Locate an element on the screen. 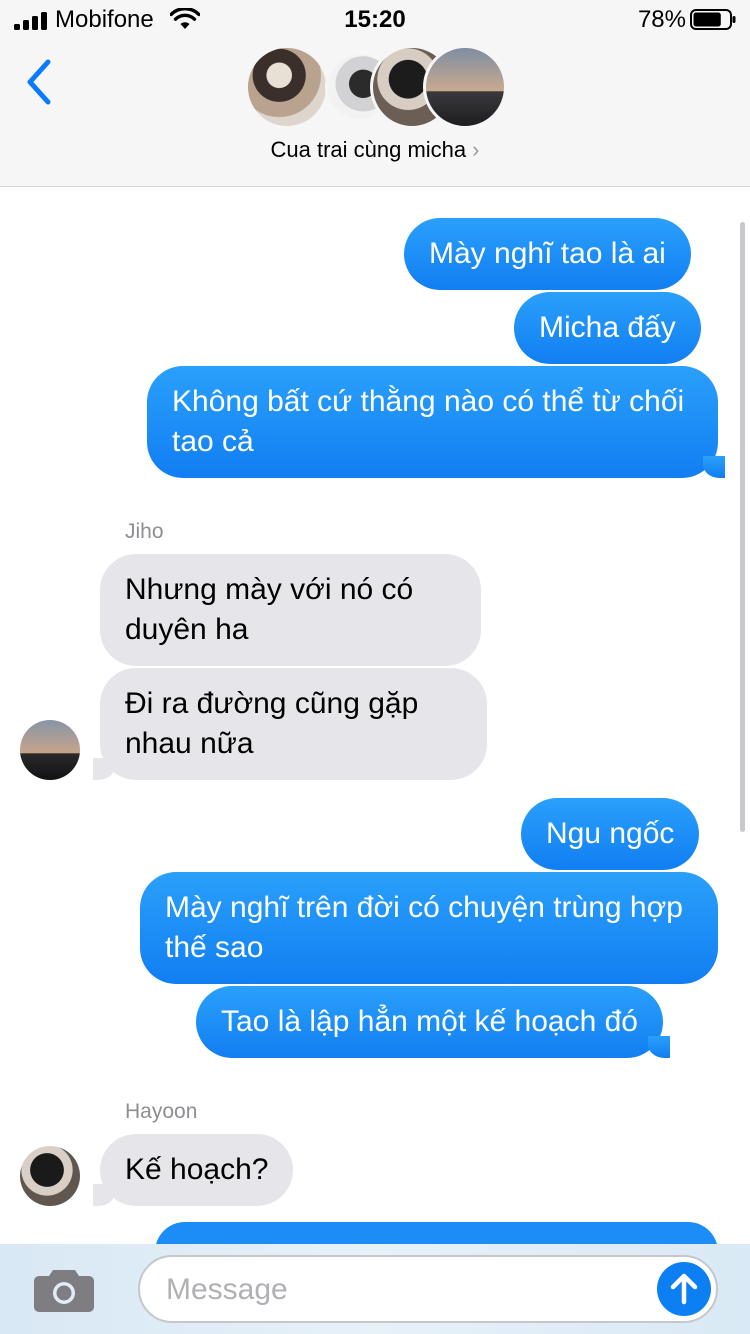 The width and height of the screenshot is (750, 1334). send-button is located at coordinates (684, 1289).